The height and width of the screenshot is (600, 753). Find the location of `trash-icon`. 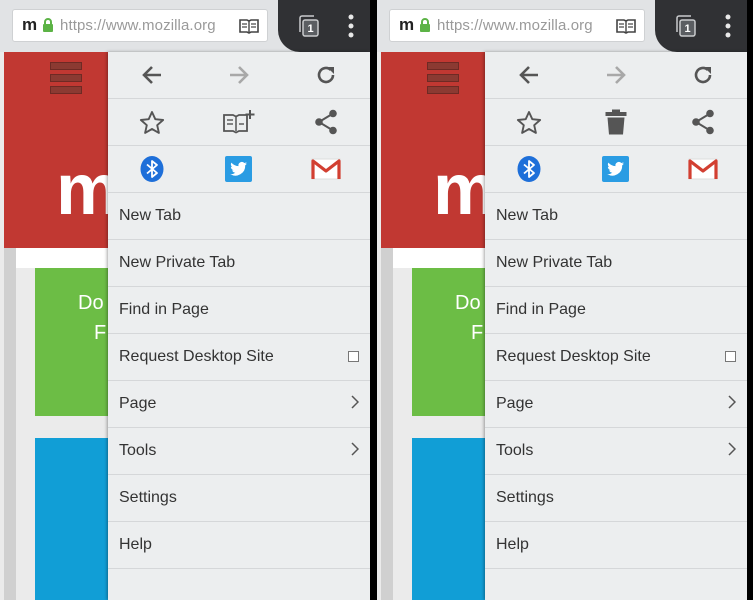

trash-icon is located at coordinates (615, 122).